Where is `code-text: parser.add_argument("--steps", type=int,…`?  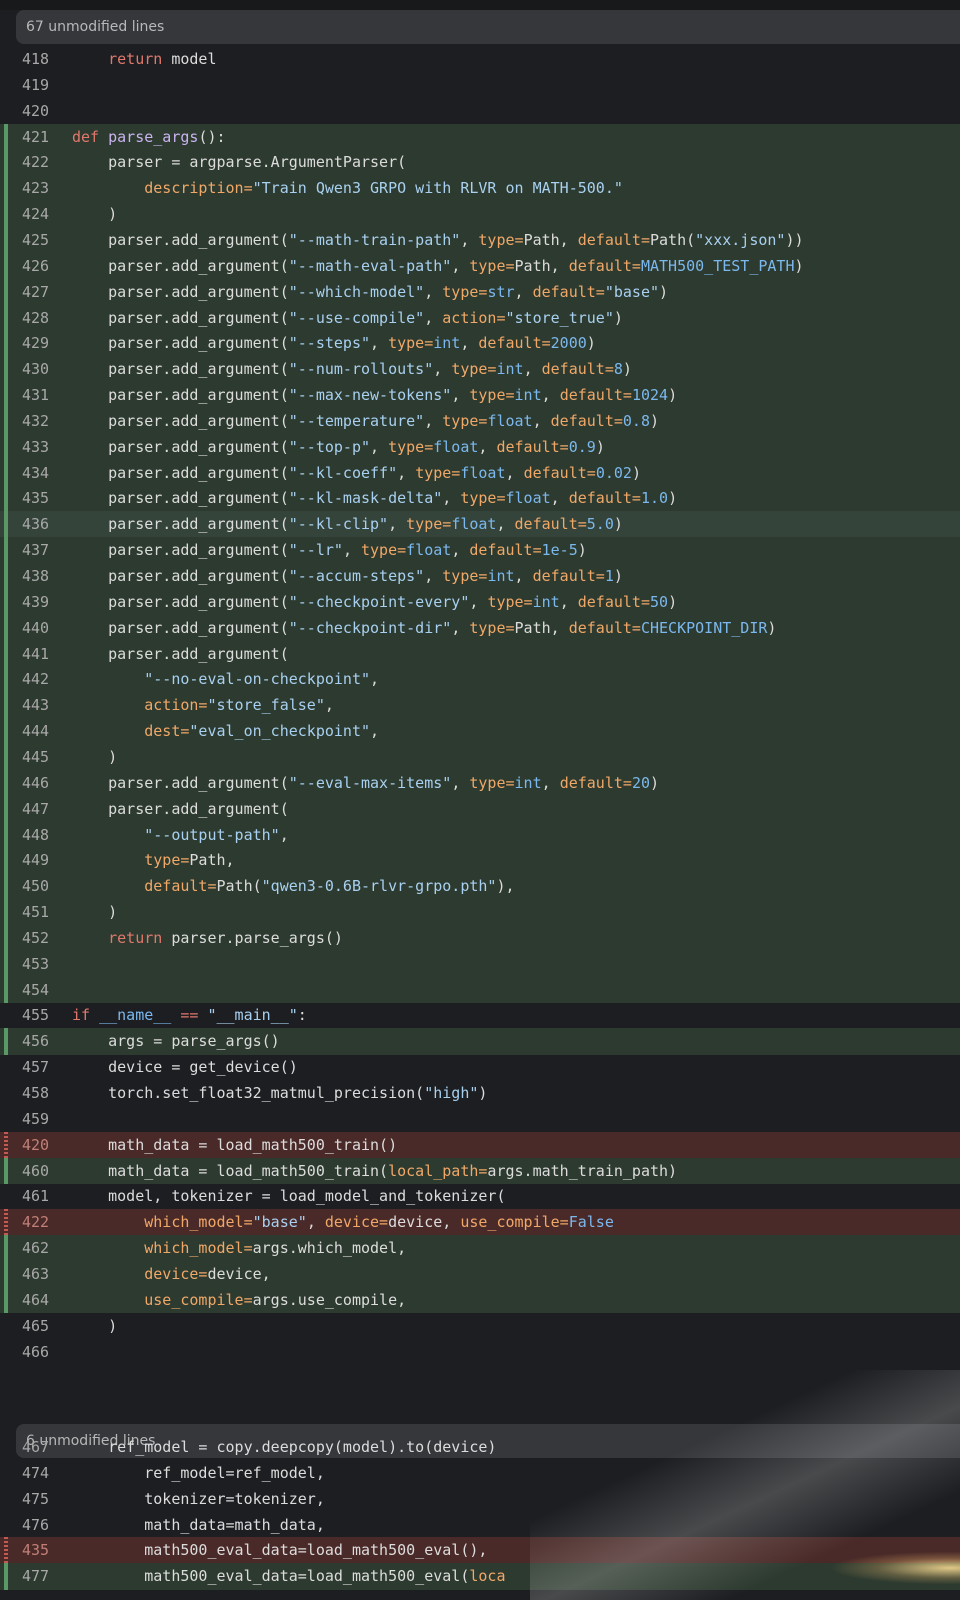
code-text: parser.add_argument("--steps", type=int,… is located at coordinates (334, 343).